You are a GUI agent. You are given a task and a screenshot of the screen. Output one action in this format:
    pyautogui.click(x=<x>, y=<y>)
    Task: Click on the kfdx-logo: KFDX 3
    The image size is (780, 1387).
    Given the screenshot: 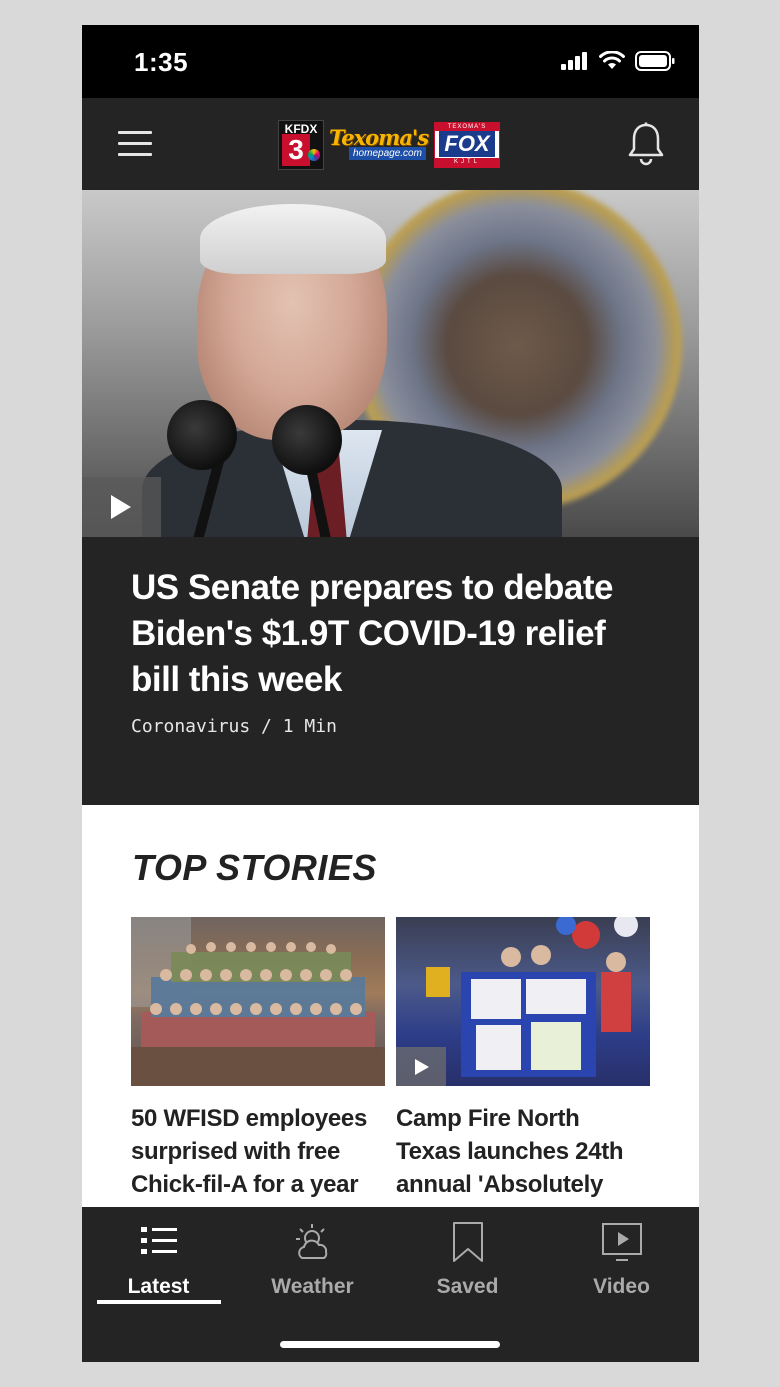 What is the action you would take?
    pyautogui.click(x=301, y=145)
    